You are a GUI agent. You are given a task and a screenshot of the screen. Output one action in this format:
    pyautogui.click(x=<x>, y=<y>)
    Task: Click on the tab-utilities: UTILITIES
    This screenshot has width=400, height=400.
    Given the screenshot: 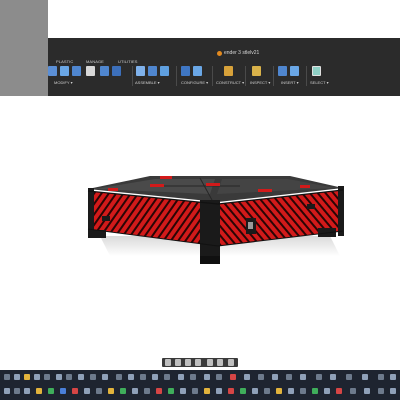 What is the action you would take?
    pyautogui.click(x=128, y=61)
    